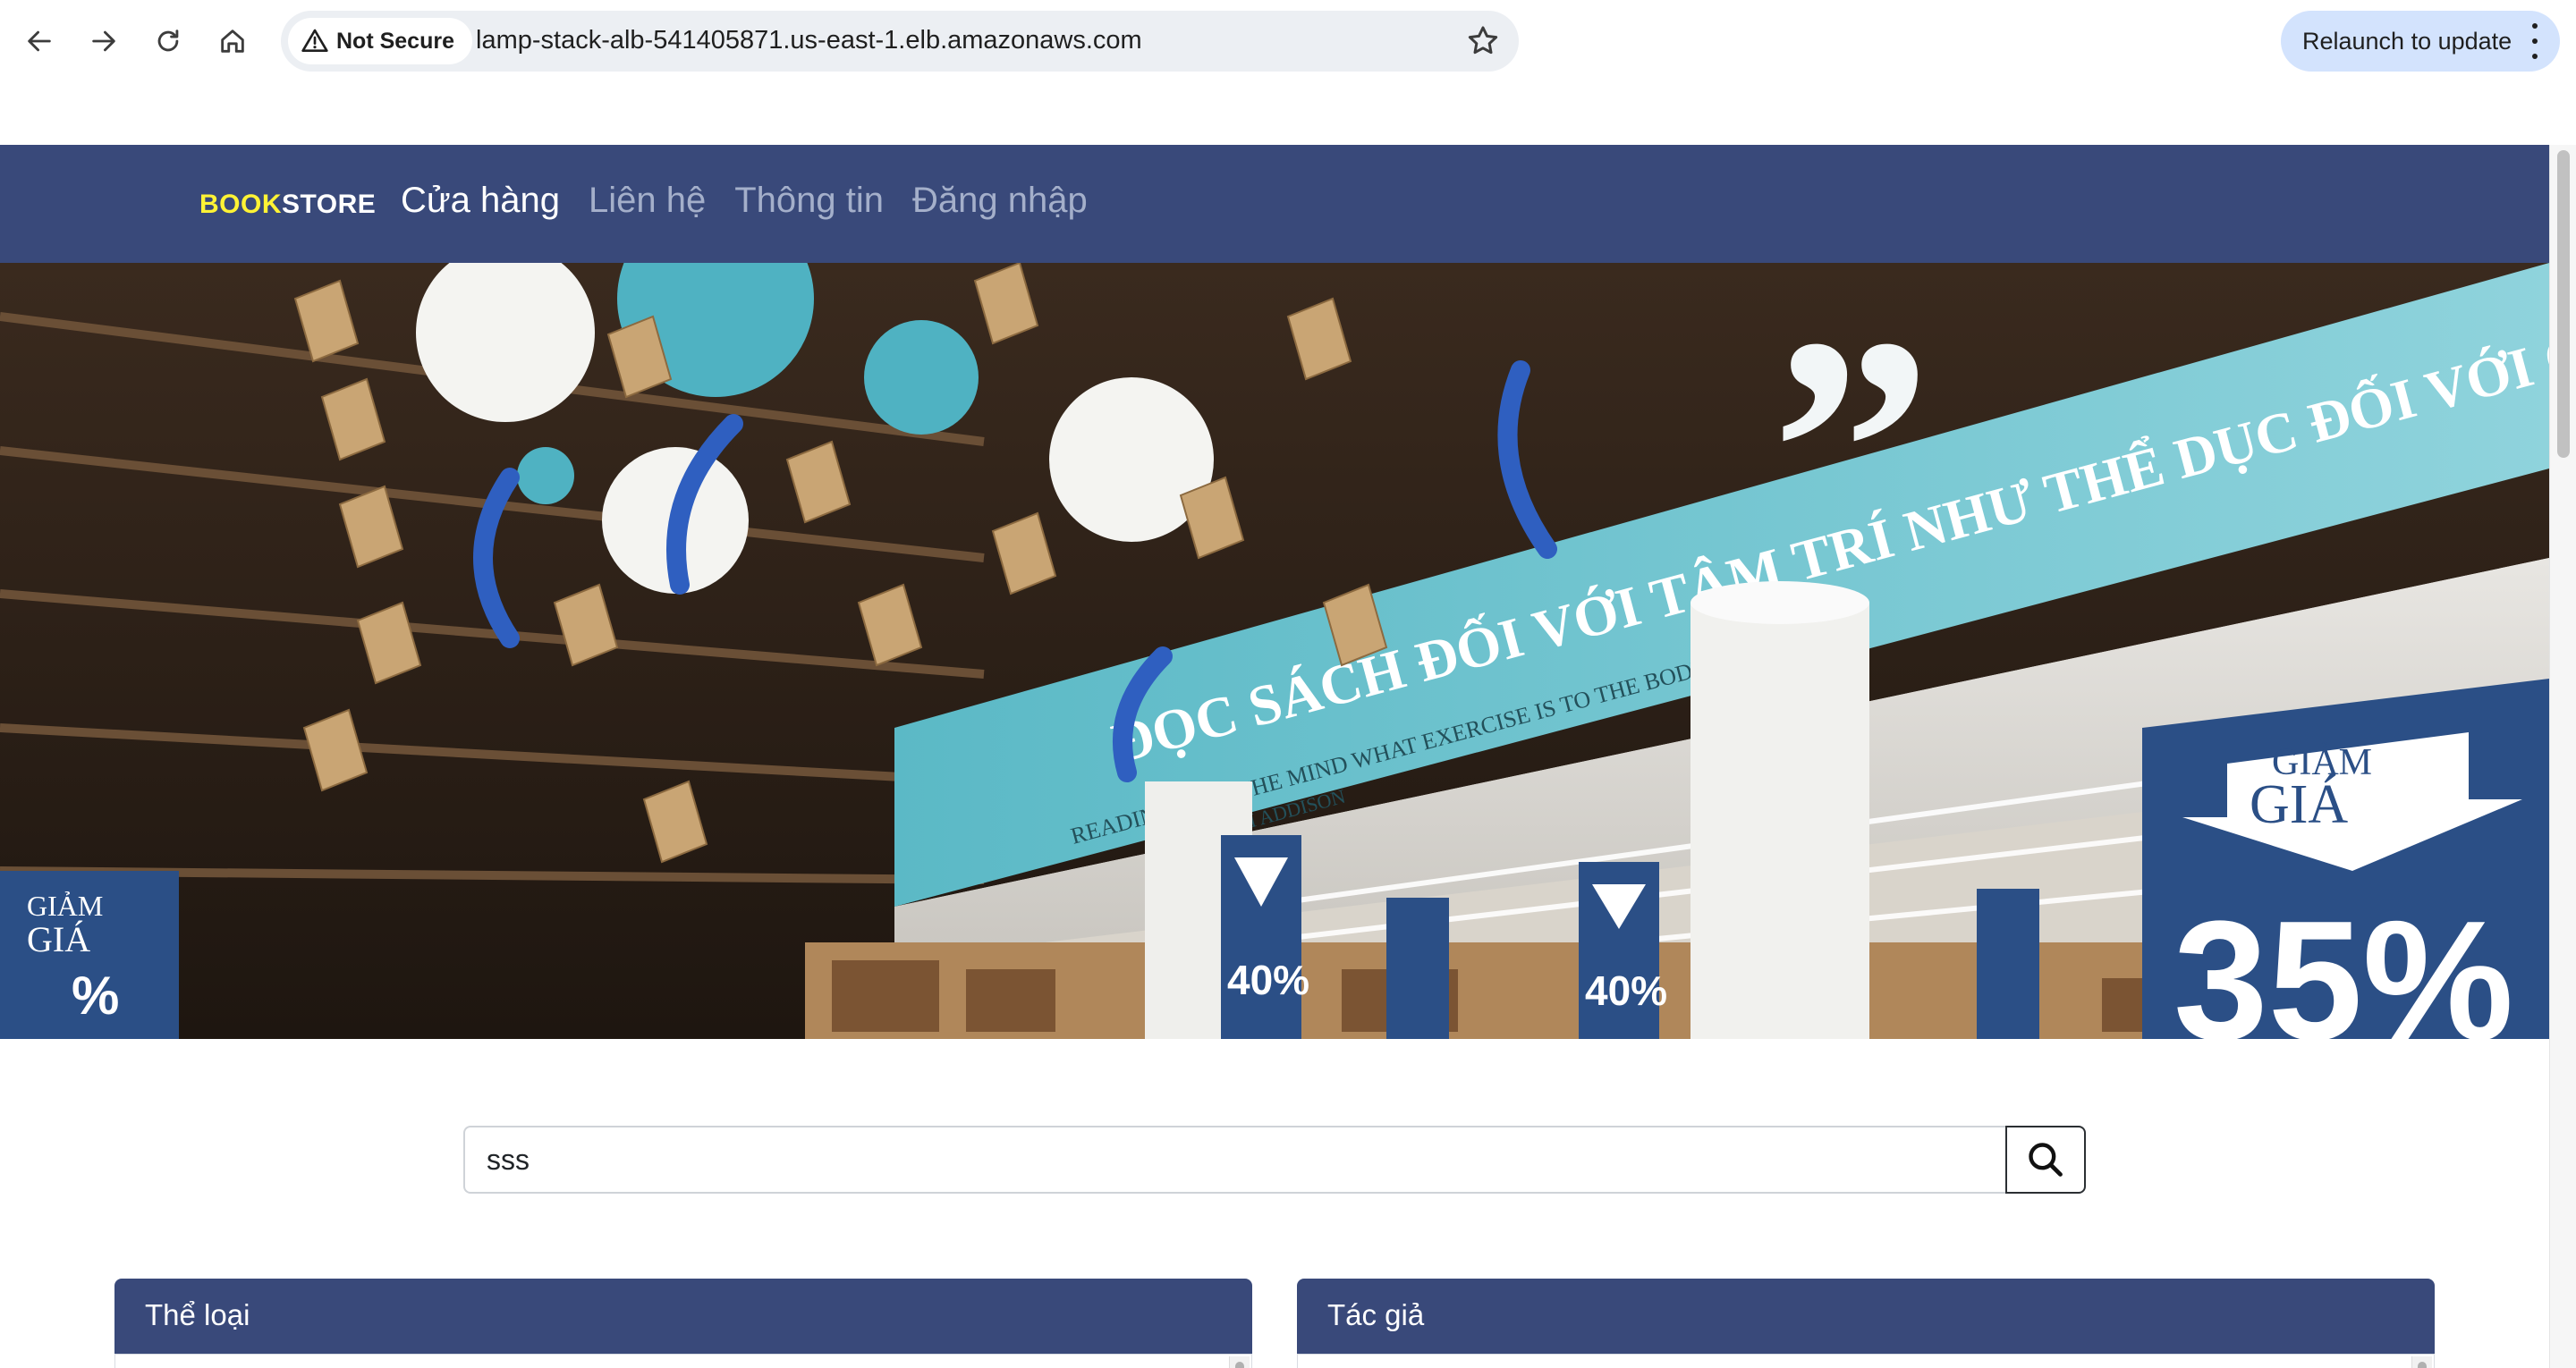 This screenshot has height=1368, width=2576. I want to click on home-button, so click(232, 41).